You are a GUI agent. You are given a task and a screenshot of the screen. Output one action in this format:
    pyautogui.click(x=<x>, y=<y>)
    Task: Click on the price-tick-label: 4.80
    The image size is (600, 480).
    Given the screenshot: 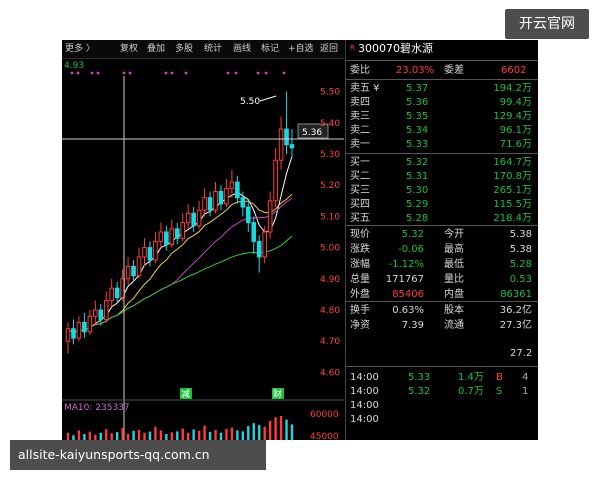 What is the action you would take?
    pyautogui.click(x=330, y=311)
    